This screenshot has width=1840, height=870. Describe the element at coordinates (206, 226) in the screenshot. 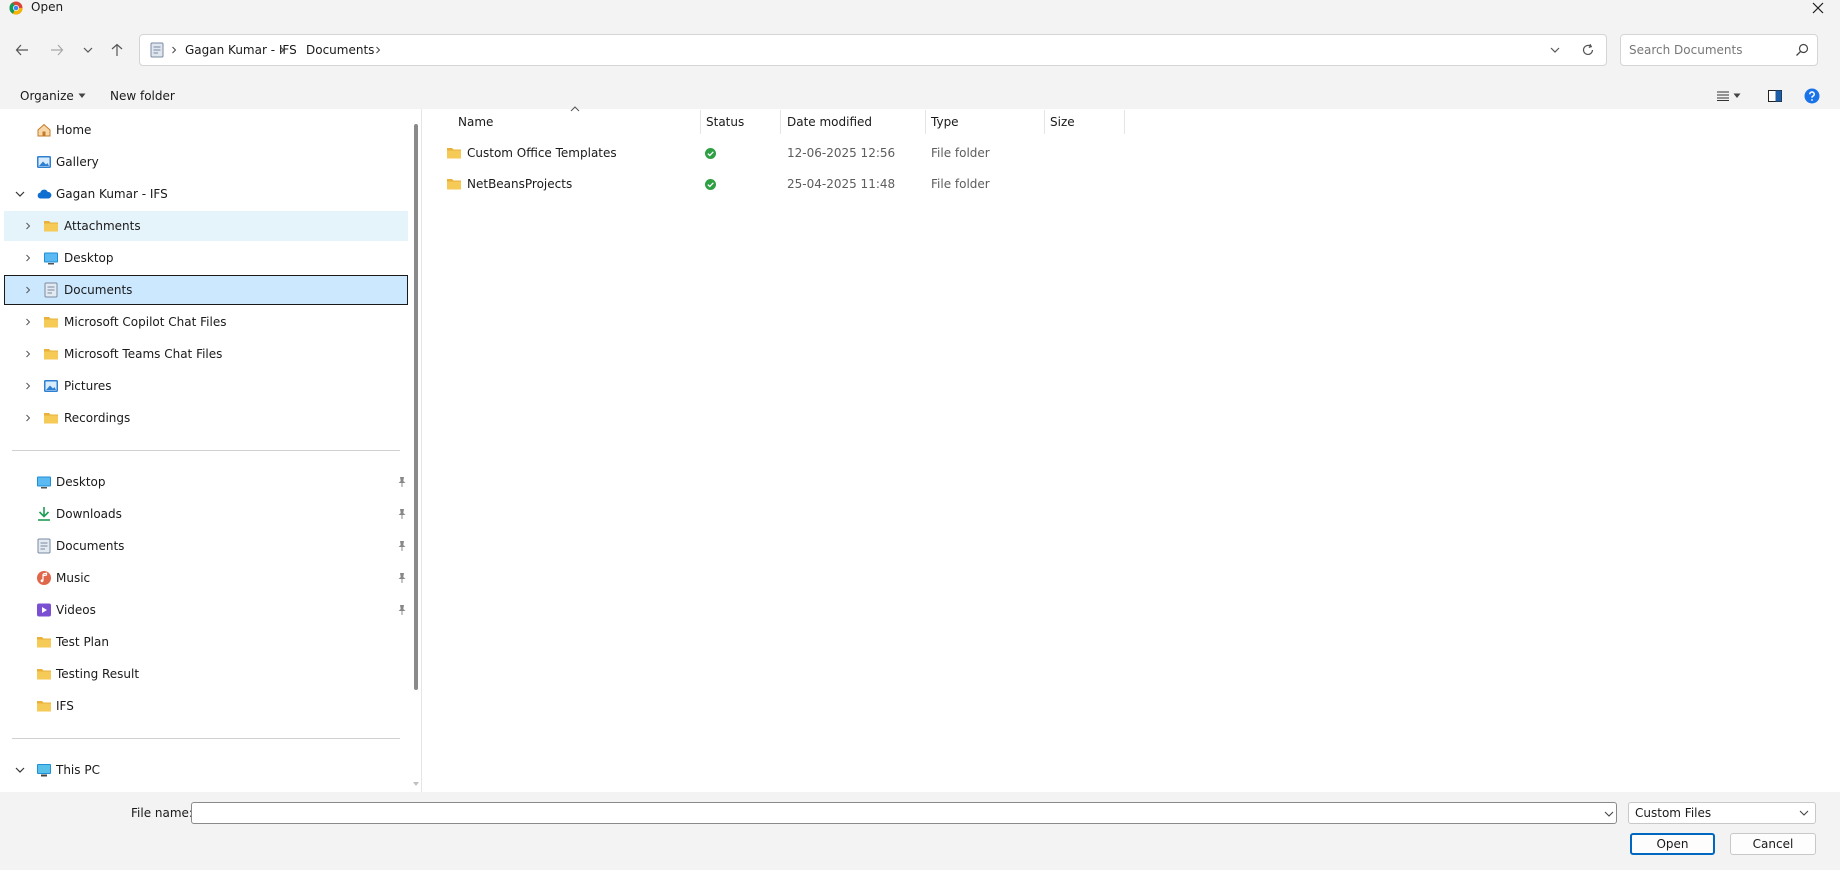

I see `nav-item-attachments: Attachments` at that location.